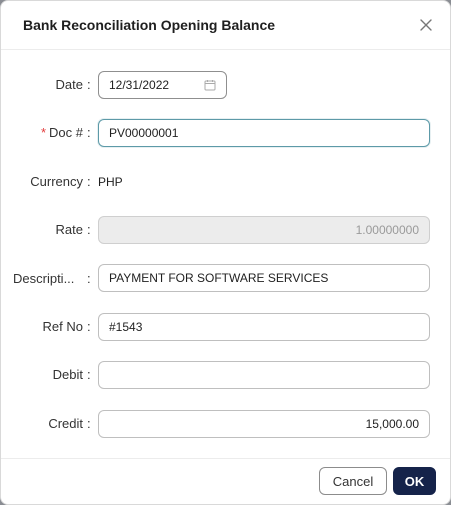 This screenshot has width=451, height=505. Describe the element at coordinates (65, 423) in the screenshot. I see `credit-label-text: Credit` at that location.